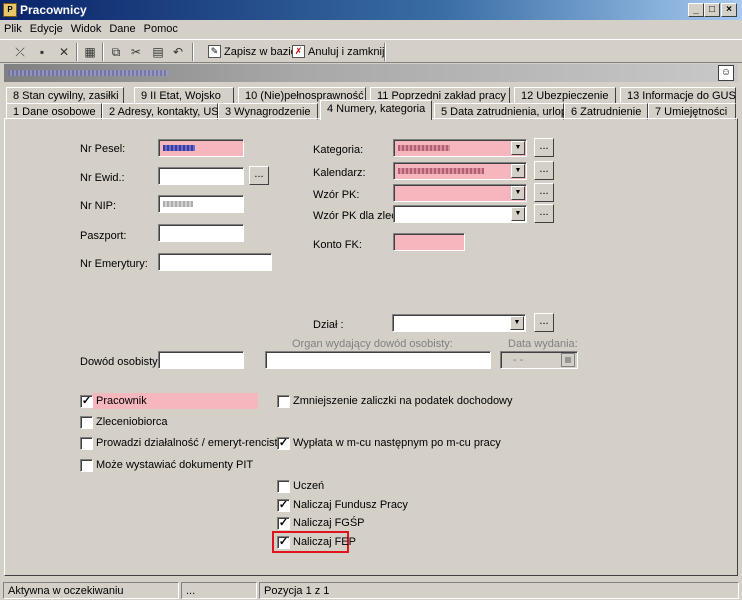  Describe the element at coordinates (86, 29) in the screenshot. I see `menu-widok: Widok` at that location.